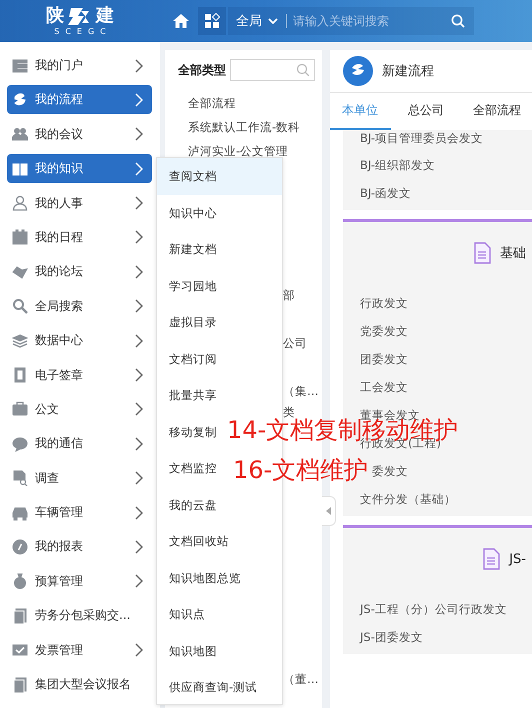  What do you see at coordinates (79, 237) in the screenshot?
I see `sidebar-item: 我的日程` at bounding box center [79, 237].